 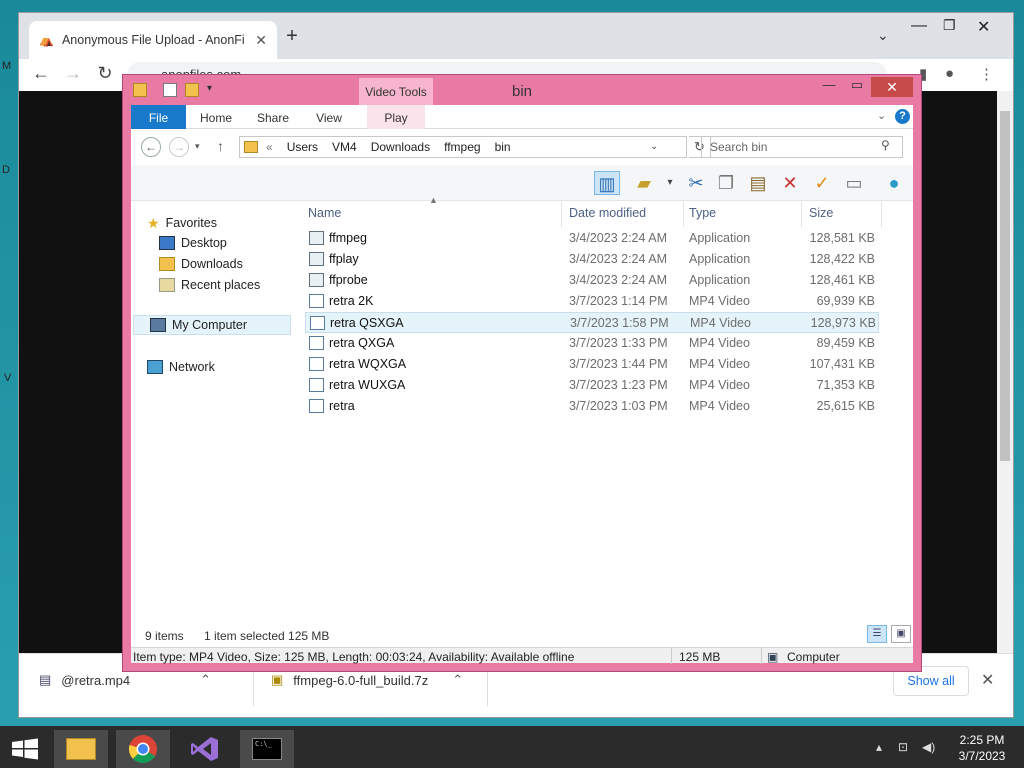 What do you see at coordinates (607, 183) in the screenshot?
I see `preview-pane-icon: ▥` at bounding box center [607, 183].